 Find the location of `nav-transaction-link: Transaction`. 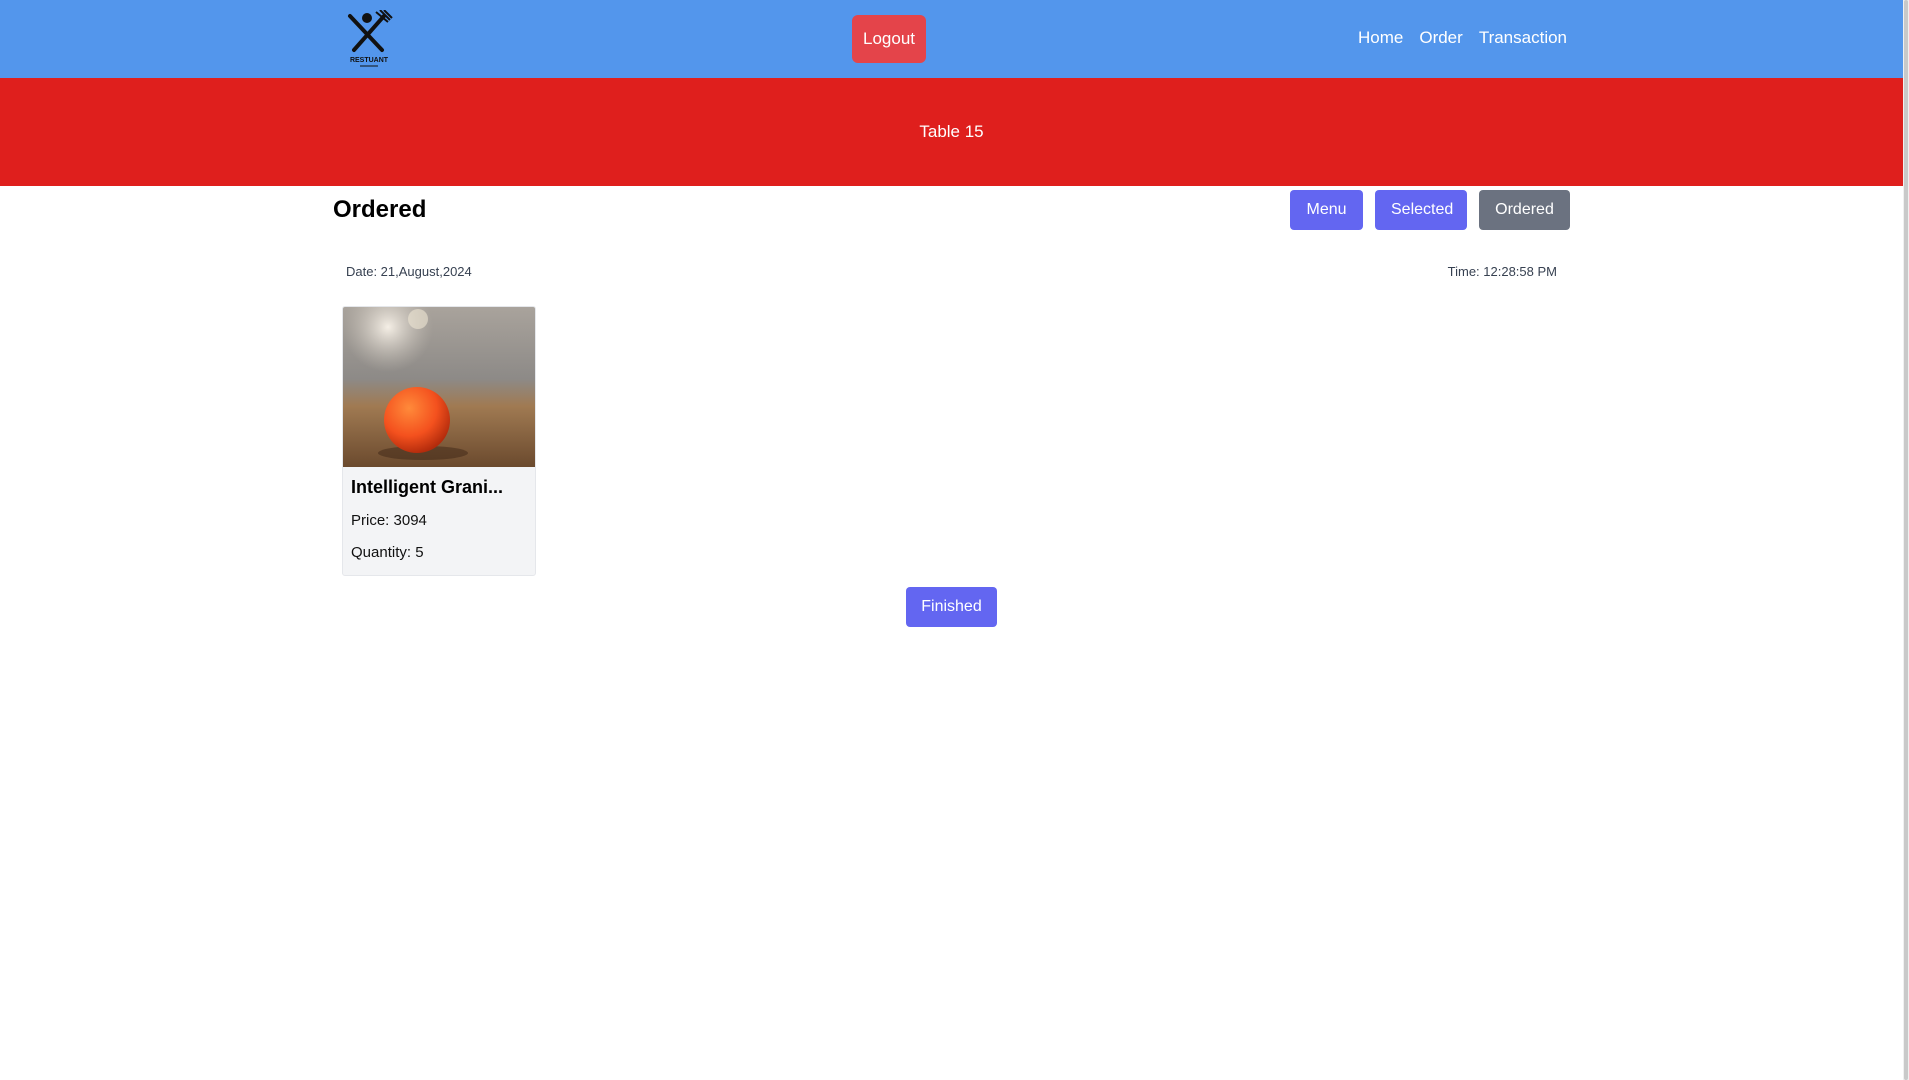

nav-transaction-link: Transaction is located at coordinates (1523, 38).